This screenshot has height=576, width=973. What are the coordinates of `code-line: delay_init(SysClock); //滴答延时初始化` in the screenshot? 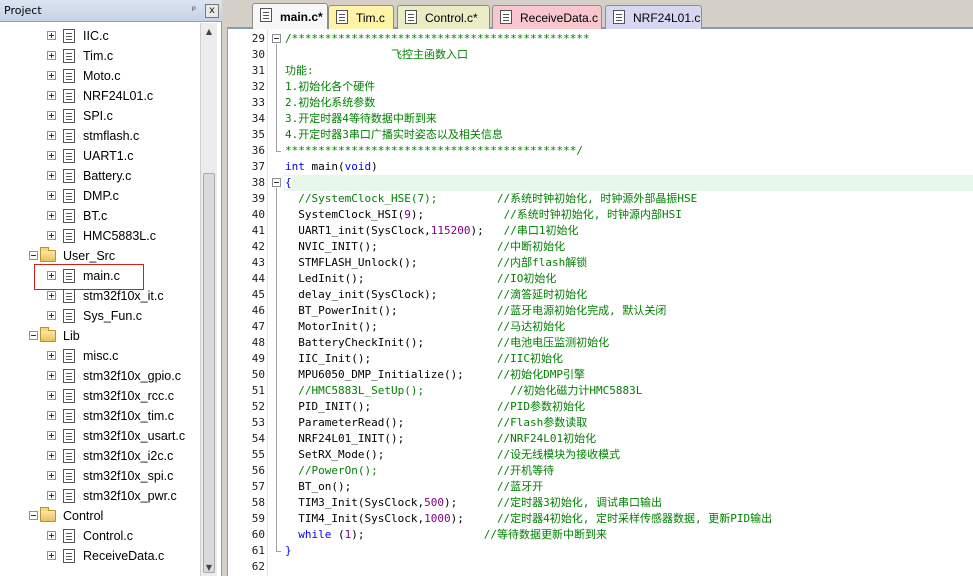 It's located at (436, 295).